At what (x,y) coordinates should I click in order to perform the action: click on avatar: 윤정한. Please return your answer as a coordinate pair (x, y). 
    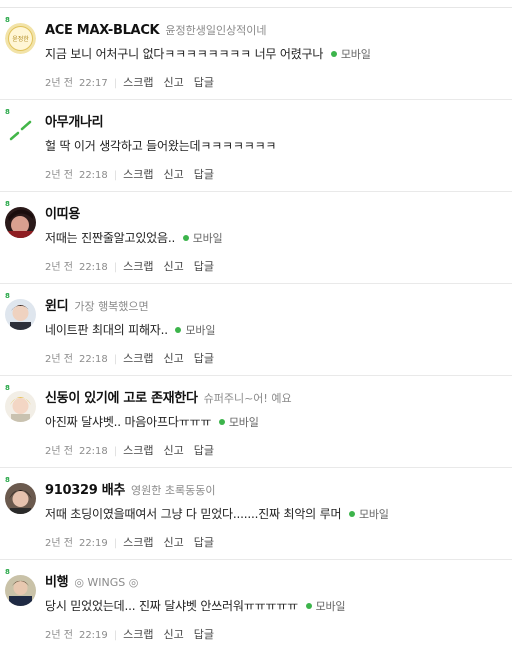
    Looking at the image, I should click on (20, 38).